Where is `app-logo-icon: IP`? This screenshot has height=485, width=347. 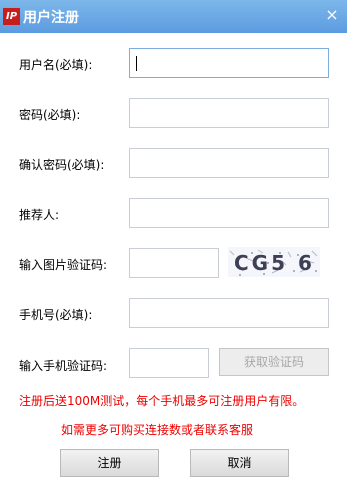
app-logo-icon: IP is located at coordinates (11, 16).